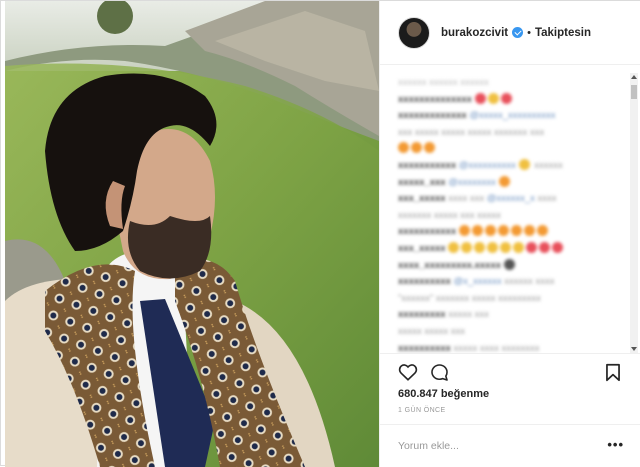 The image size is (640, 467). What do you see at coordinates (477, 116) in the screenshot?
I see `list-item: xxxxxxxxxxxxx @xxxxx_xxxxxxxxxx` at bounding box center [477, 116].